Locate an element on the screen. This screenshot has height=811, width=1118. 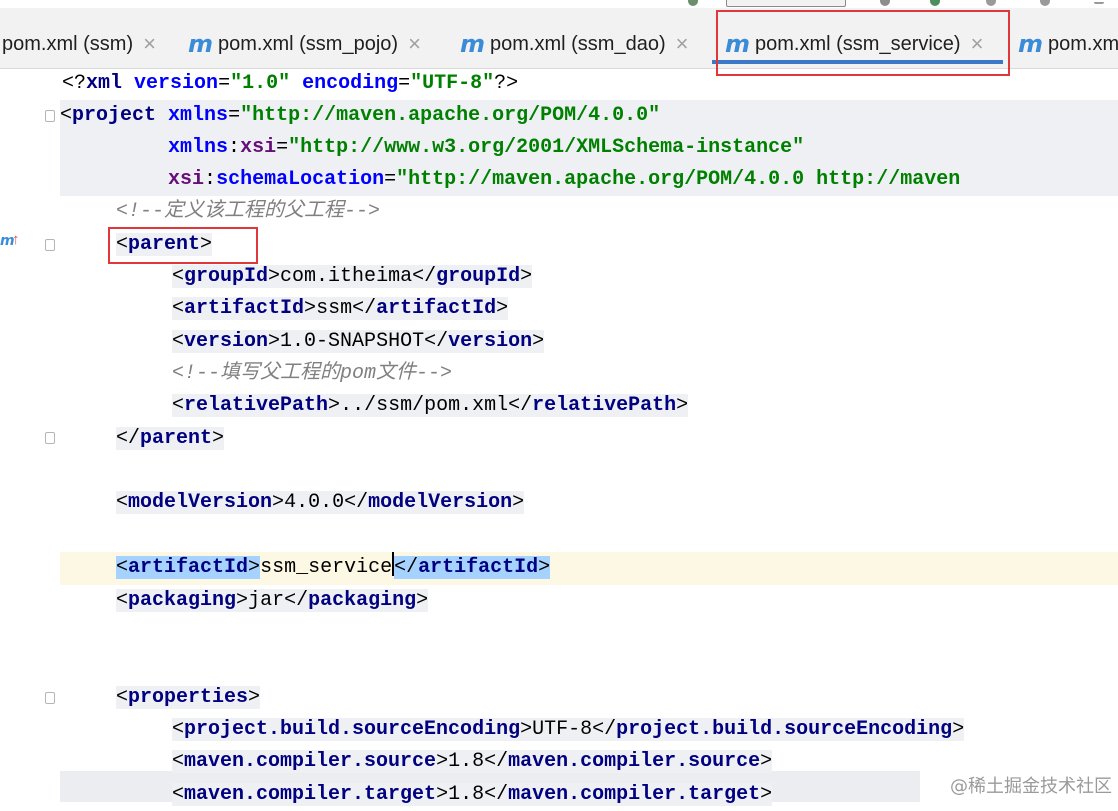
code-line-groupid: <groupId>com.itheima</groupId> is located at coordinates (352, 276).